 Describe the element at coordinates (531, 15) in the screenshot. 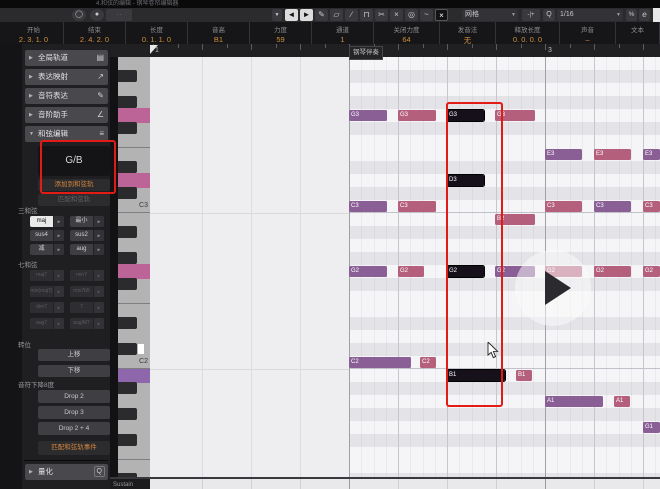

I see `grid-adjust-button: -|+` at that location.